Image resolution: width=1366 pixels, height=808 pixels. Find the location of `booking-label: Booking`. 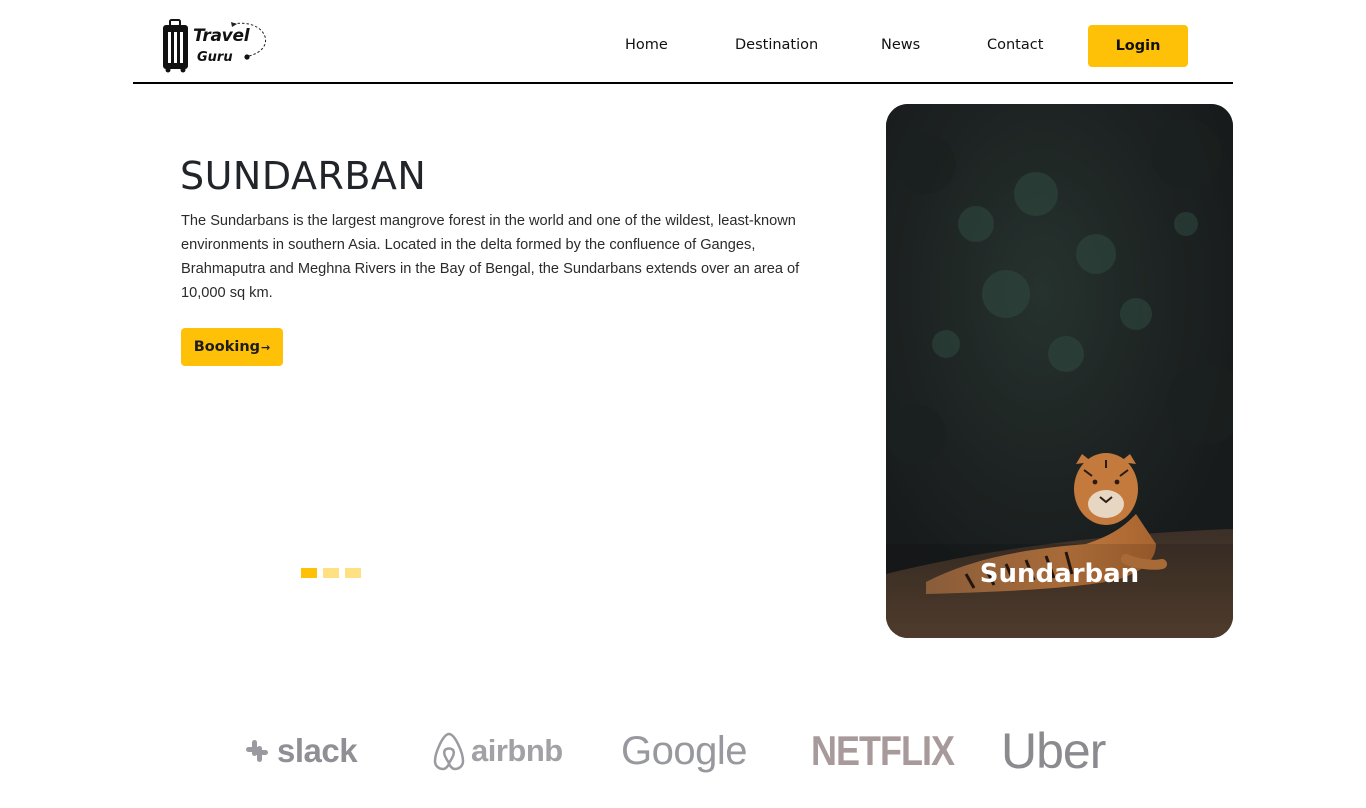

booking-label: Booking is located at coordinates (227, 347).